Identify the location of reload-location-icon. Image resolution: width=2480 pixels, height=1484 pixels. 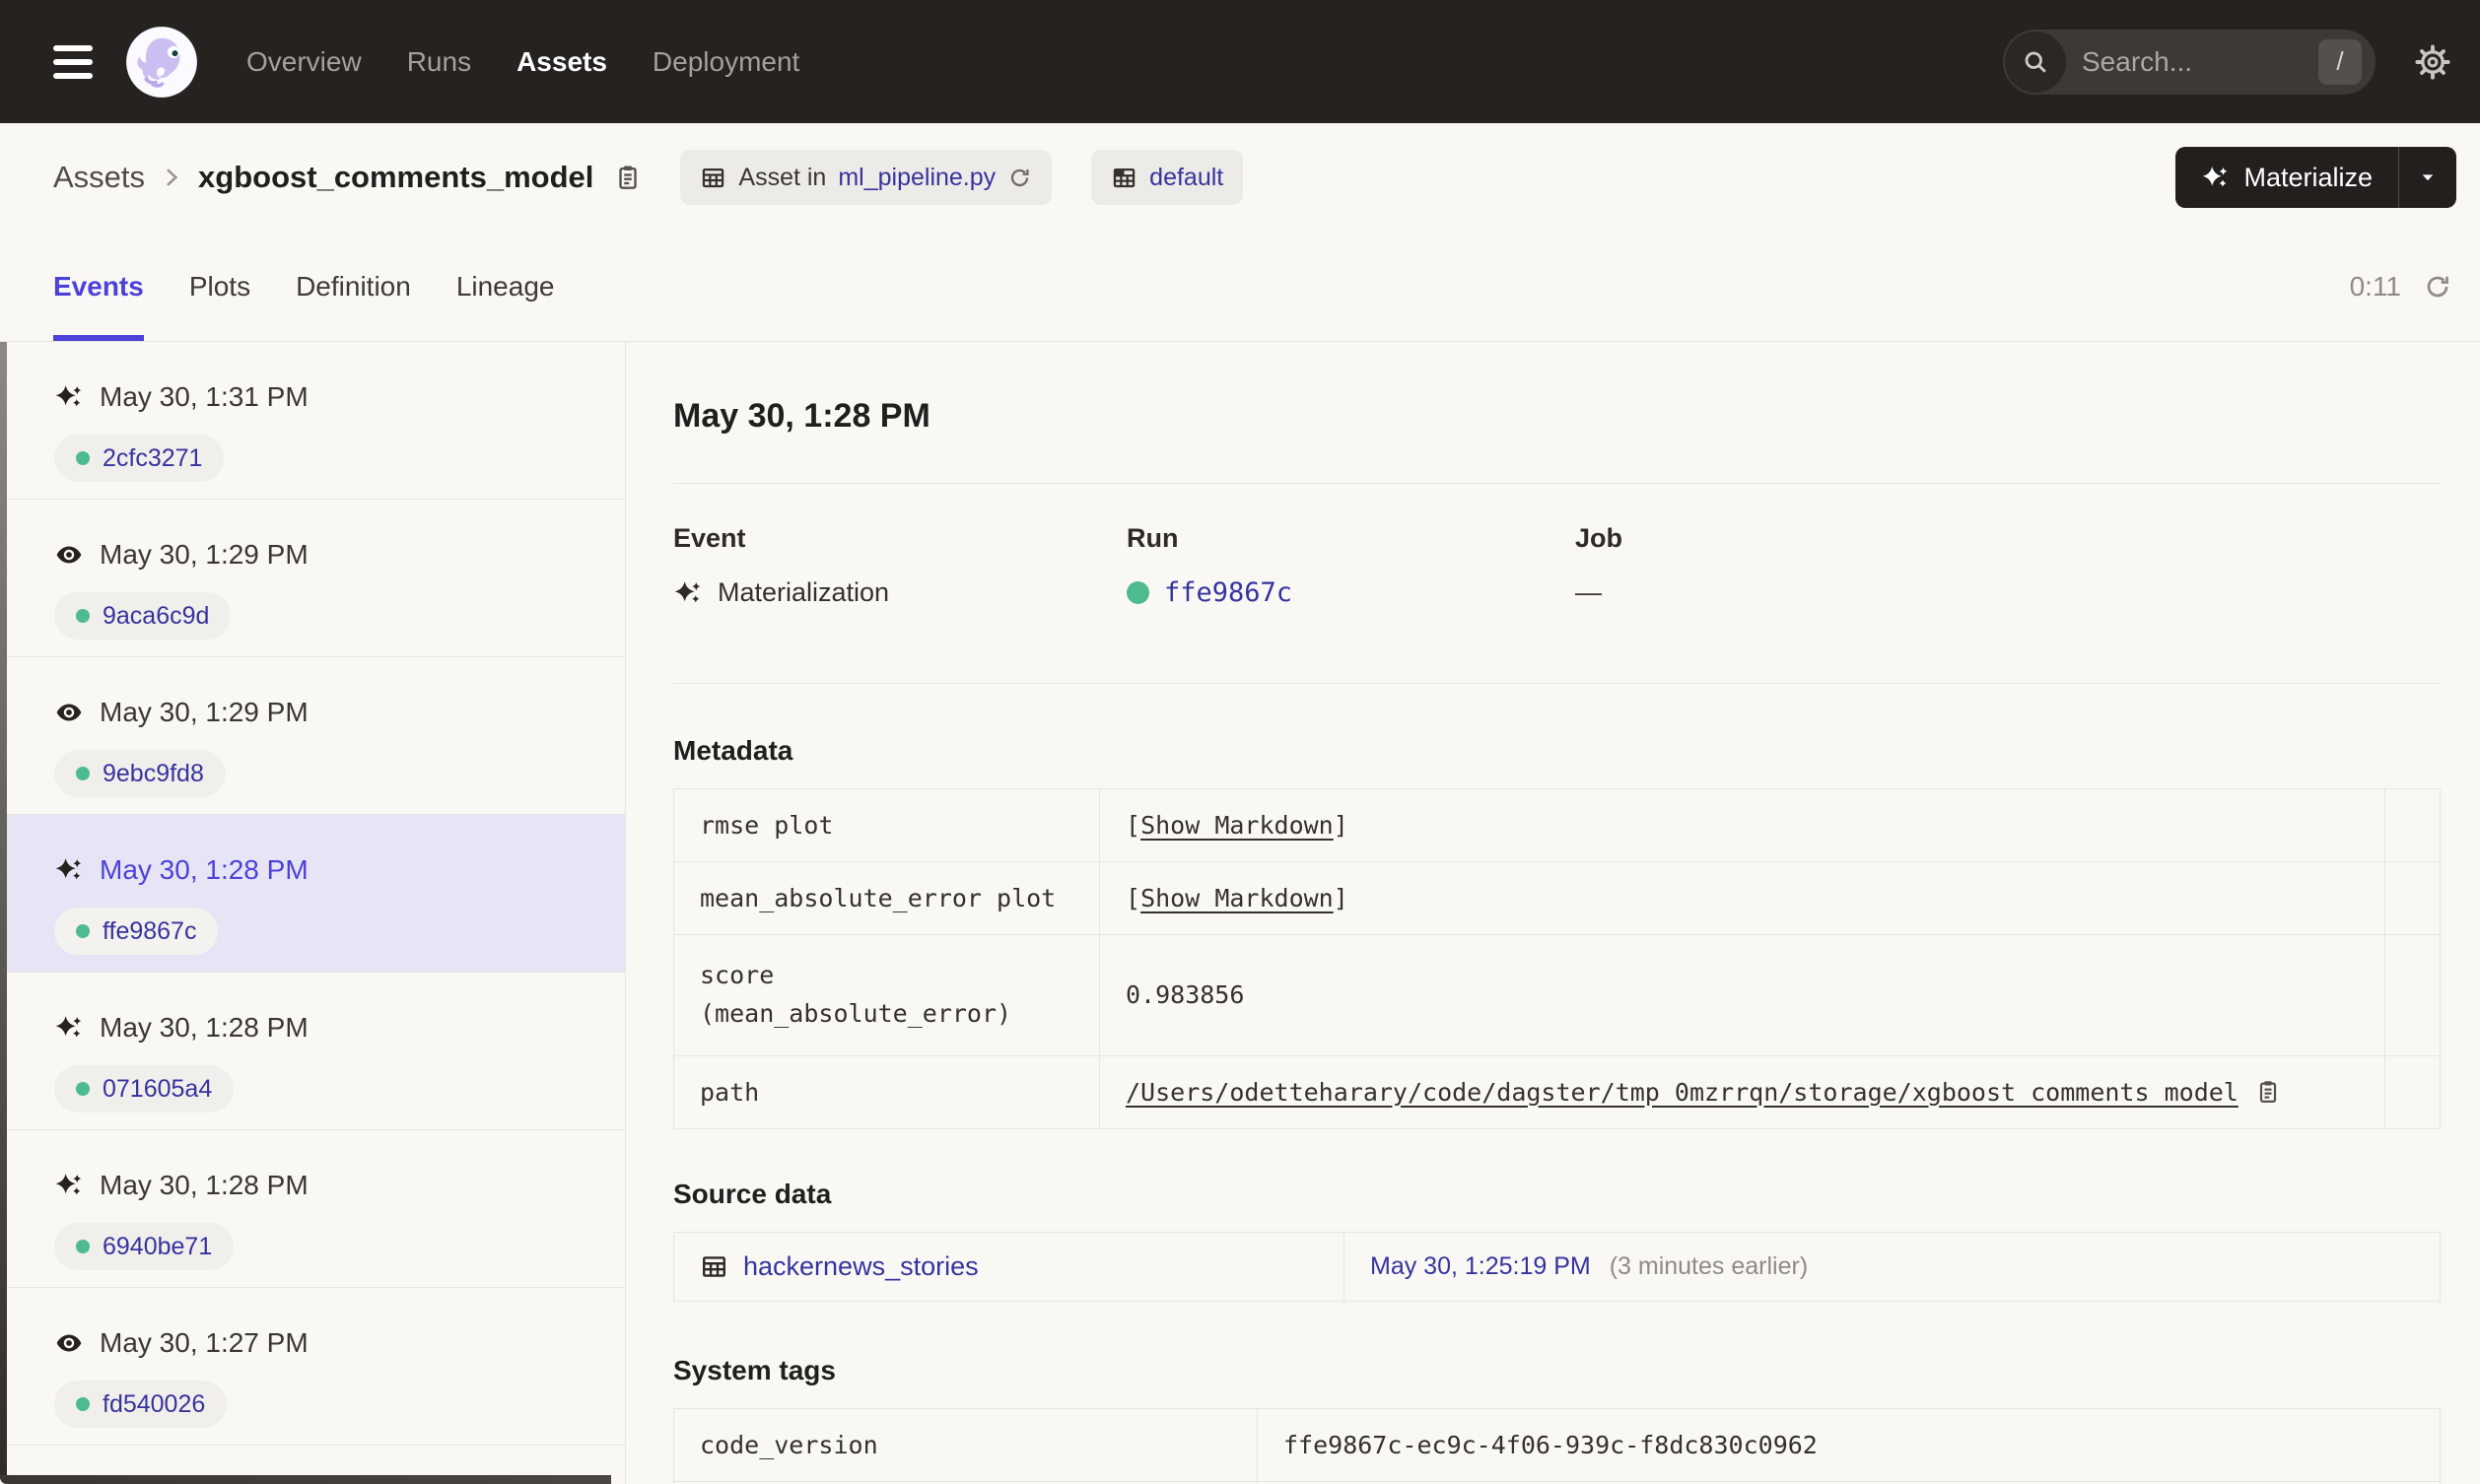
(1019, 178).